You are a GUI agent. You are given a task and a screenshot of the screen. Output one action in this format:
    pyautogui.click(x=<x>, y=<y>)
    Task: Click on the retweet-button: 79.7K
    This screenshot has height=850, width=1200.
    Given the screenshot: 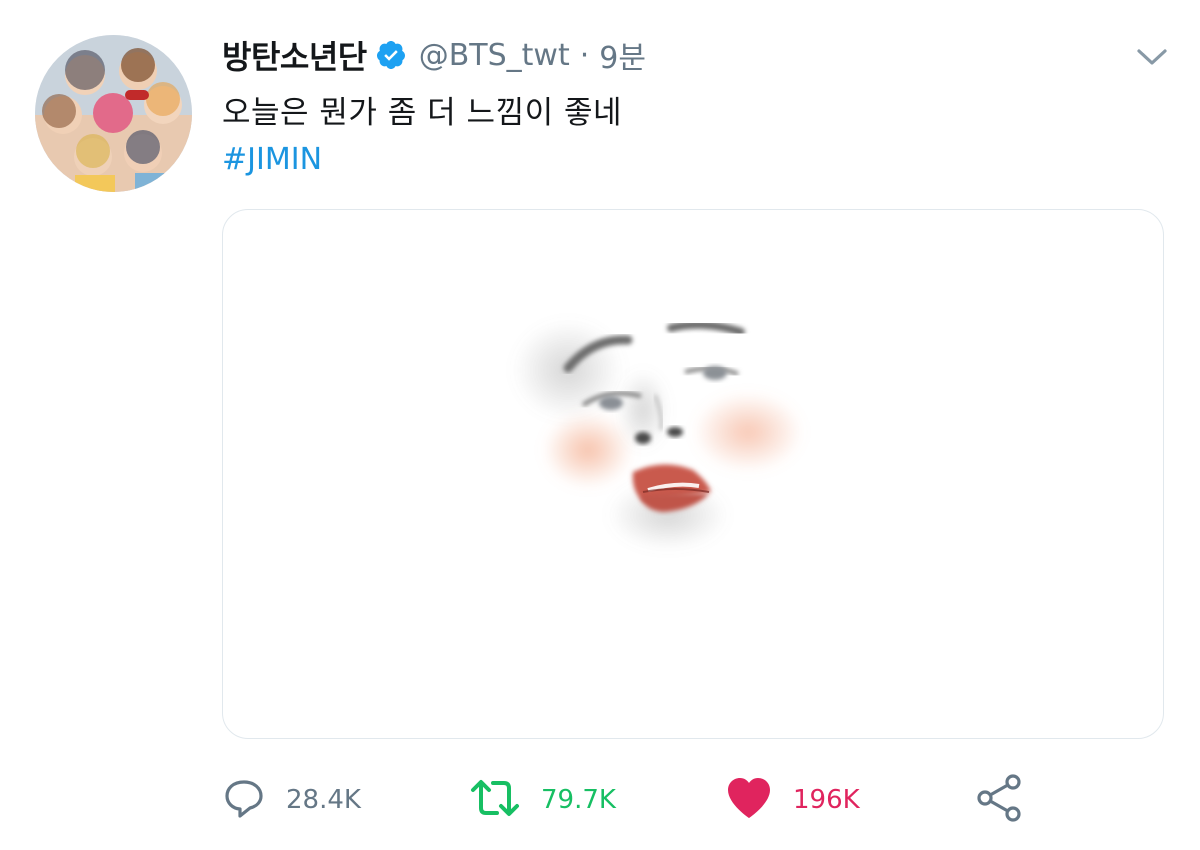 What is the action you would take?
    pyautogui.click(x=542, y=800)
    